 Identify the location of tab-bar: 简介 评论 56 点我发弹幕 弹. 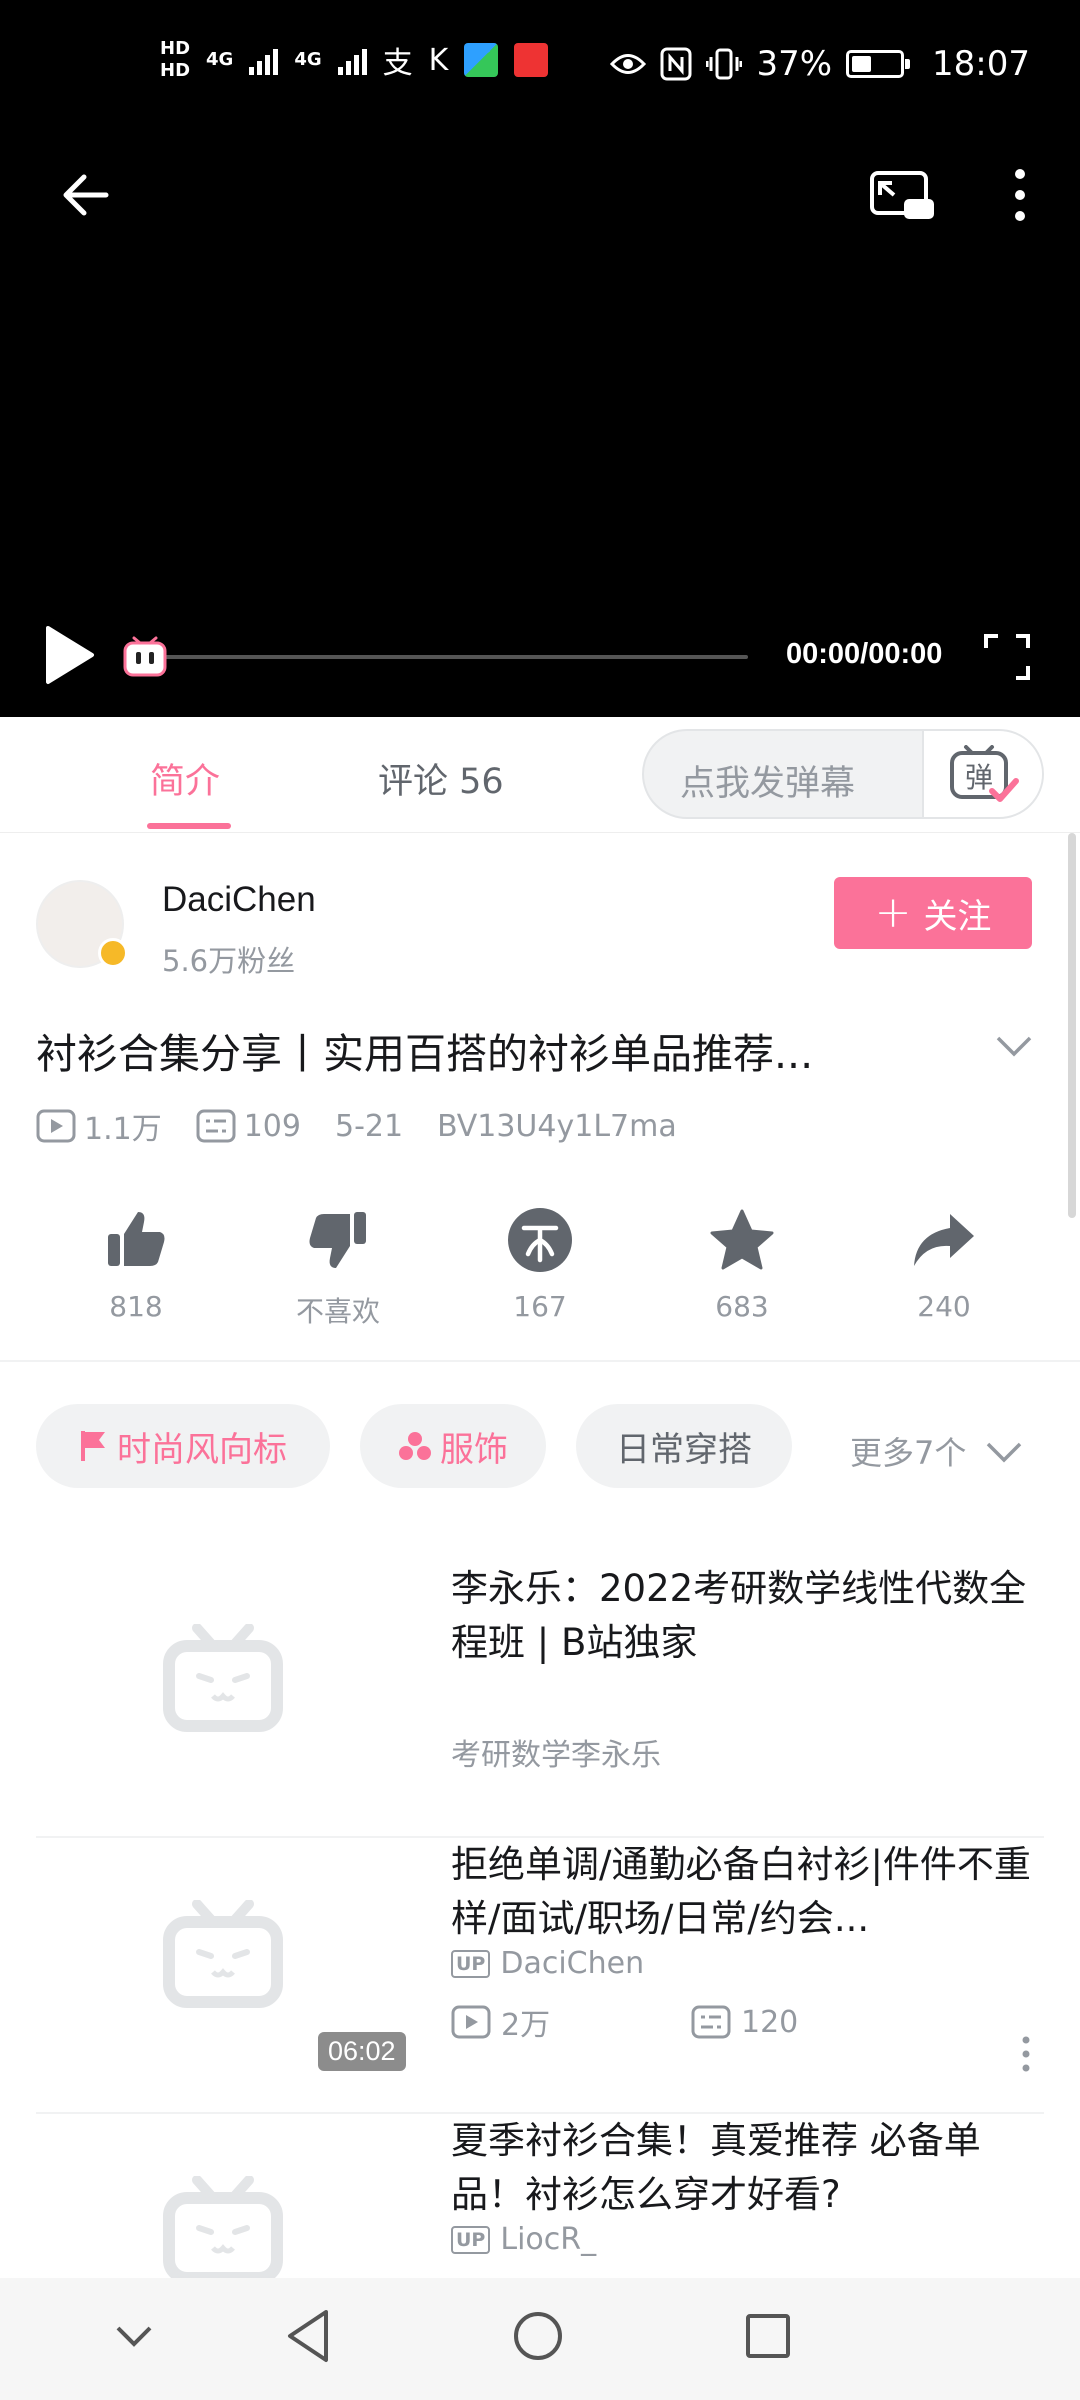
(540, 775).